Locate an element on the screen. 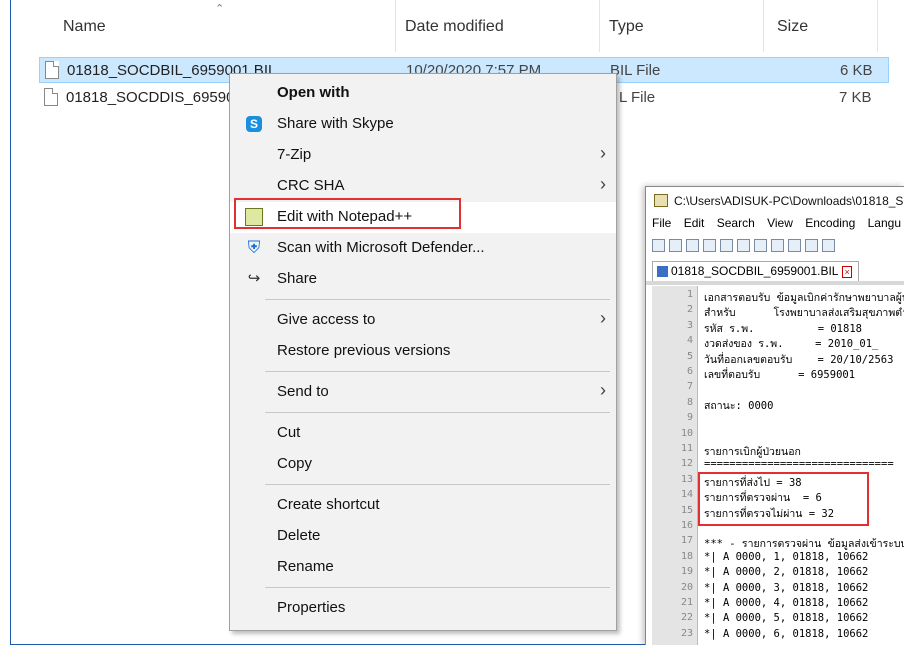  line-number: 2 is located at coordinates (689, 310).